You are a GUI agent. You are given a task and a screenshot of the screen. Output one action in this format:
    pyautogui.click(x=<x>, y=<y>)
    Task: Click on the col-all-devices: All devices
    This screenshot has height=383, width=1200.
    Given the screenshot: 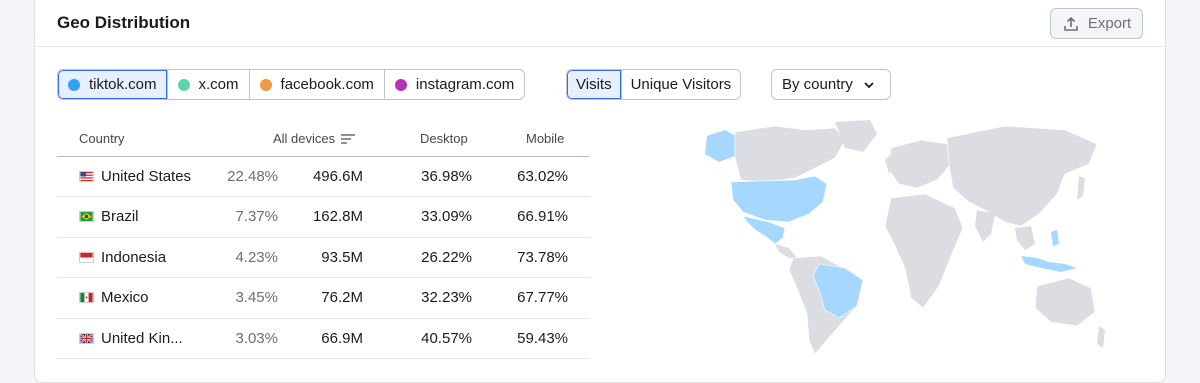 What is the action you would take?
    pyautogui.click(x=314, y=138)
    